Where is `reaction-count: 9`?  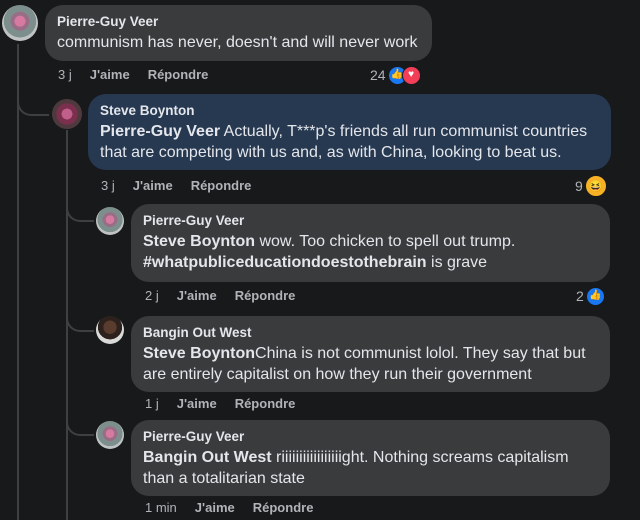
reaction-count: 9 is located at coordinates (579, 186).